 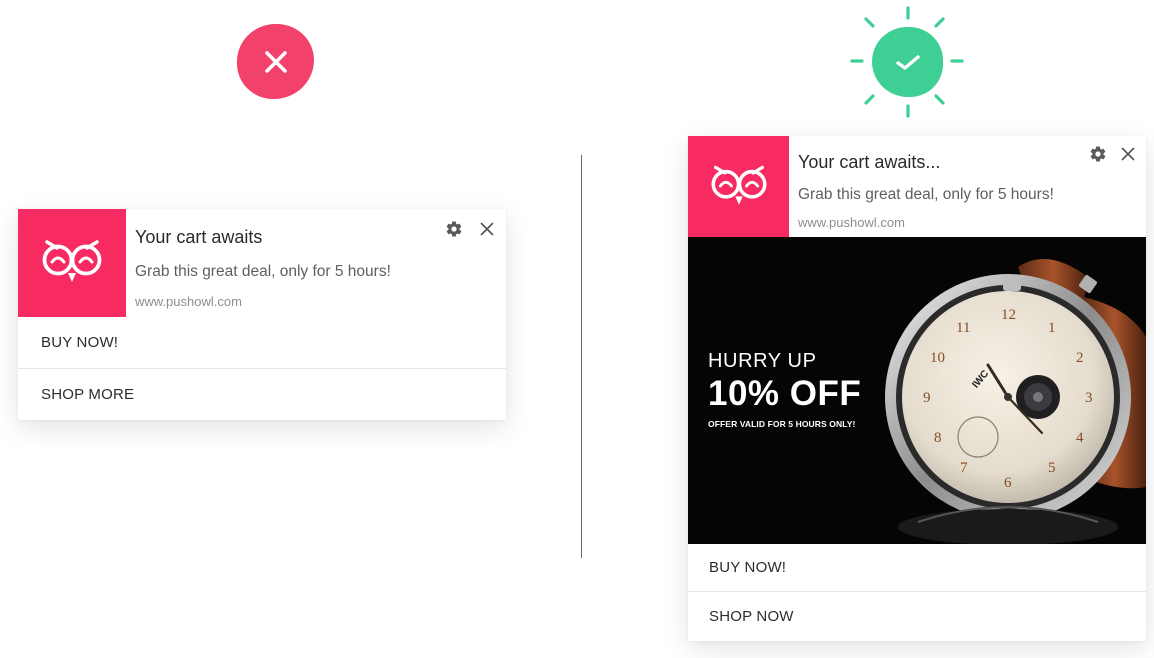 What do you see at coordinates (1080, 438) in the screenshot?
I see `svg-text: 4` at bounding box center [1080, 438].